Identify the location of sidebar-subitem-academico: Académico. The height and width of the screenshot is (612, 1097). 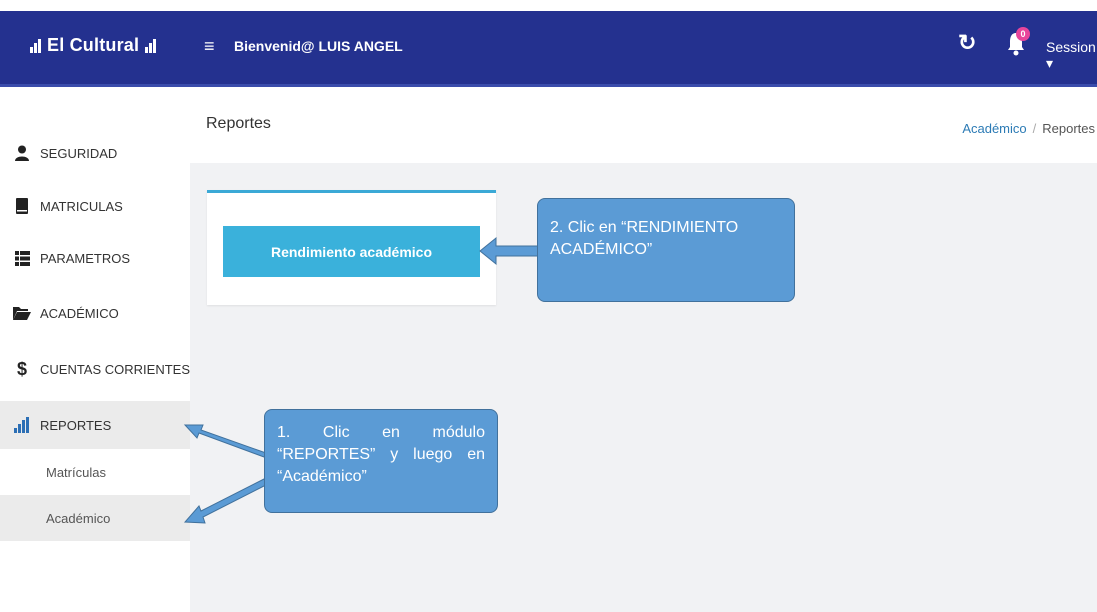
(95, 518).